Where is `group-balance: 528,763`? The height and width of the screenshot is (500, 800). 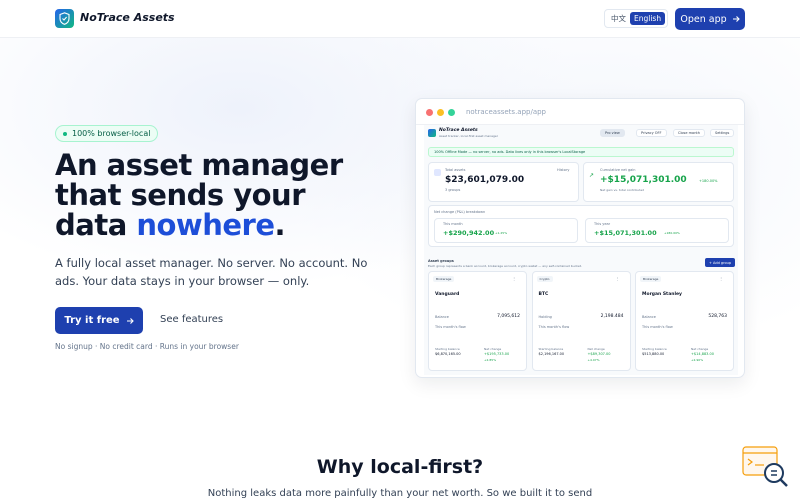 group-balance: 528,763 is located at coordinates (717, 316).